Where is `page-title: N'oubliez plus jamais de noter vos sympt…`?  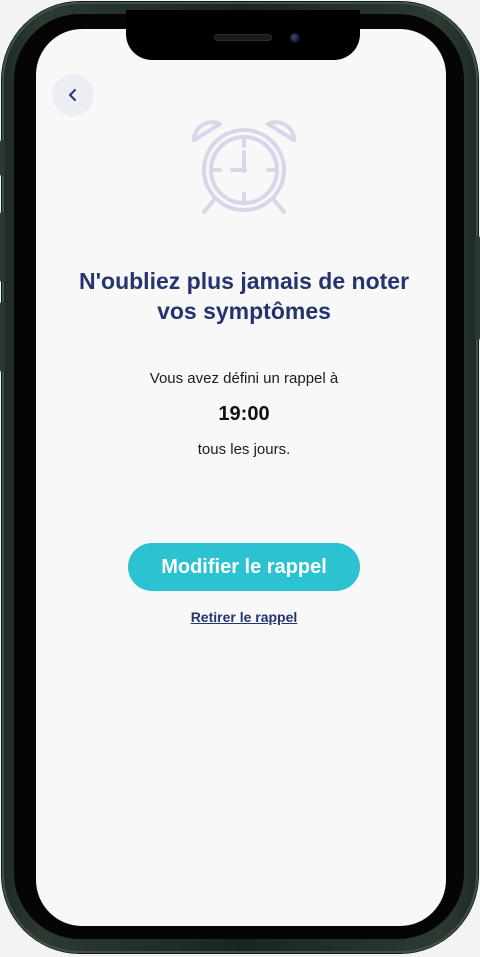
page-title: N'oubliez plus jamais de noter vos sympt… is located at coordinates (244, 296).